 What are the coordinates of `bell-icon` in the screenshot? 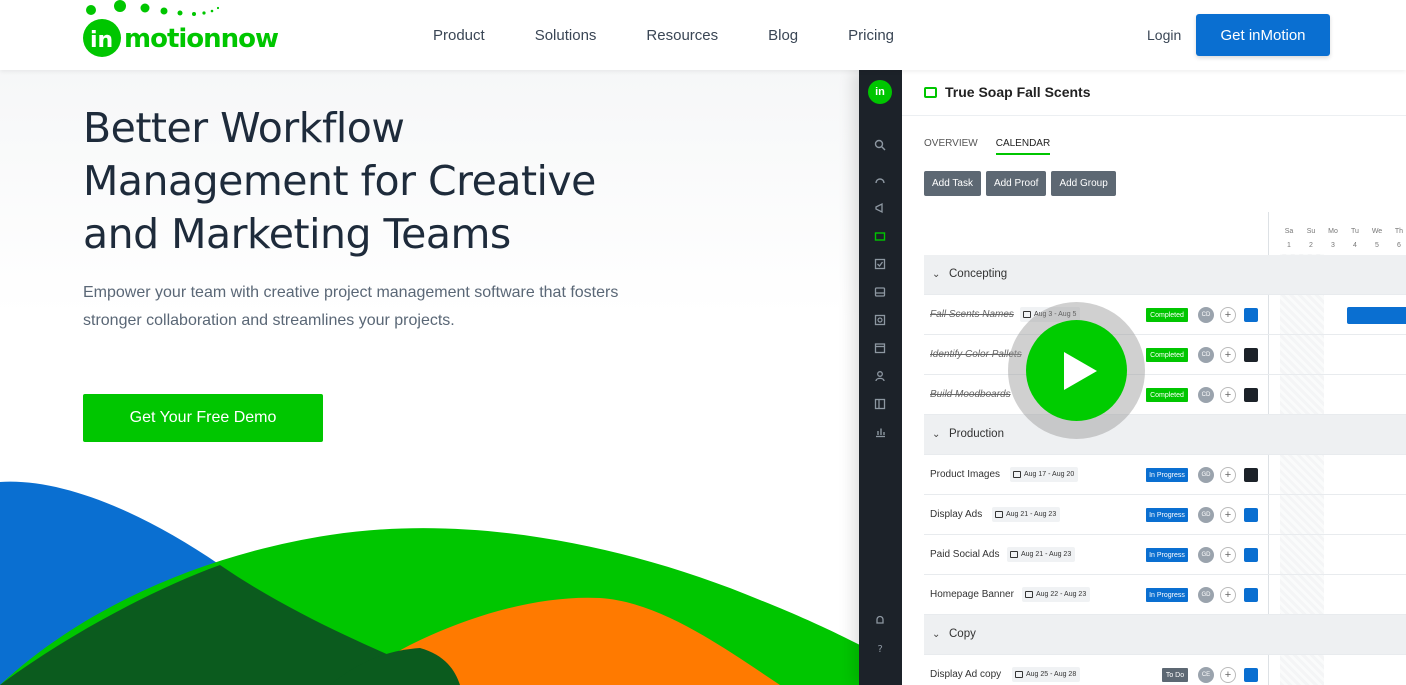 It's located at (880, 620).